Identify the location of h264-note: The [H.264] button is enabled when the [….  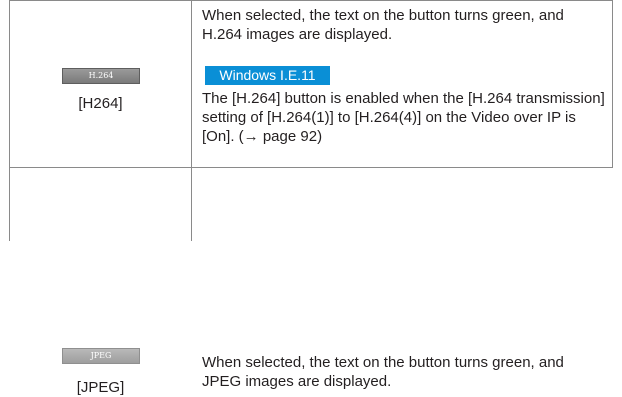
(403, 117).